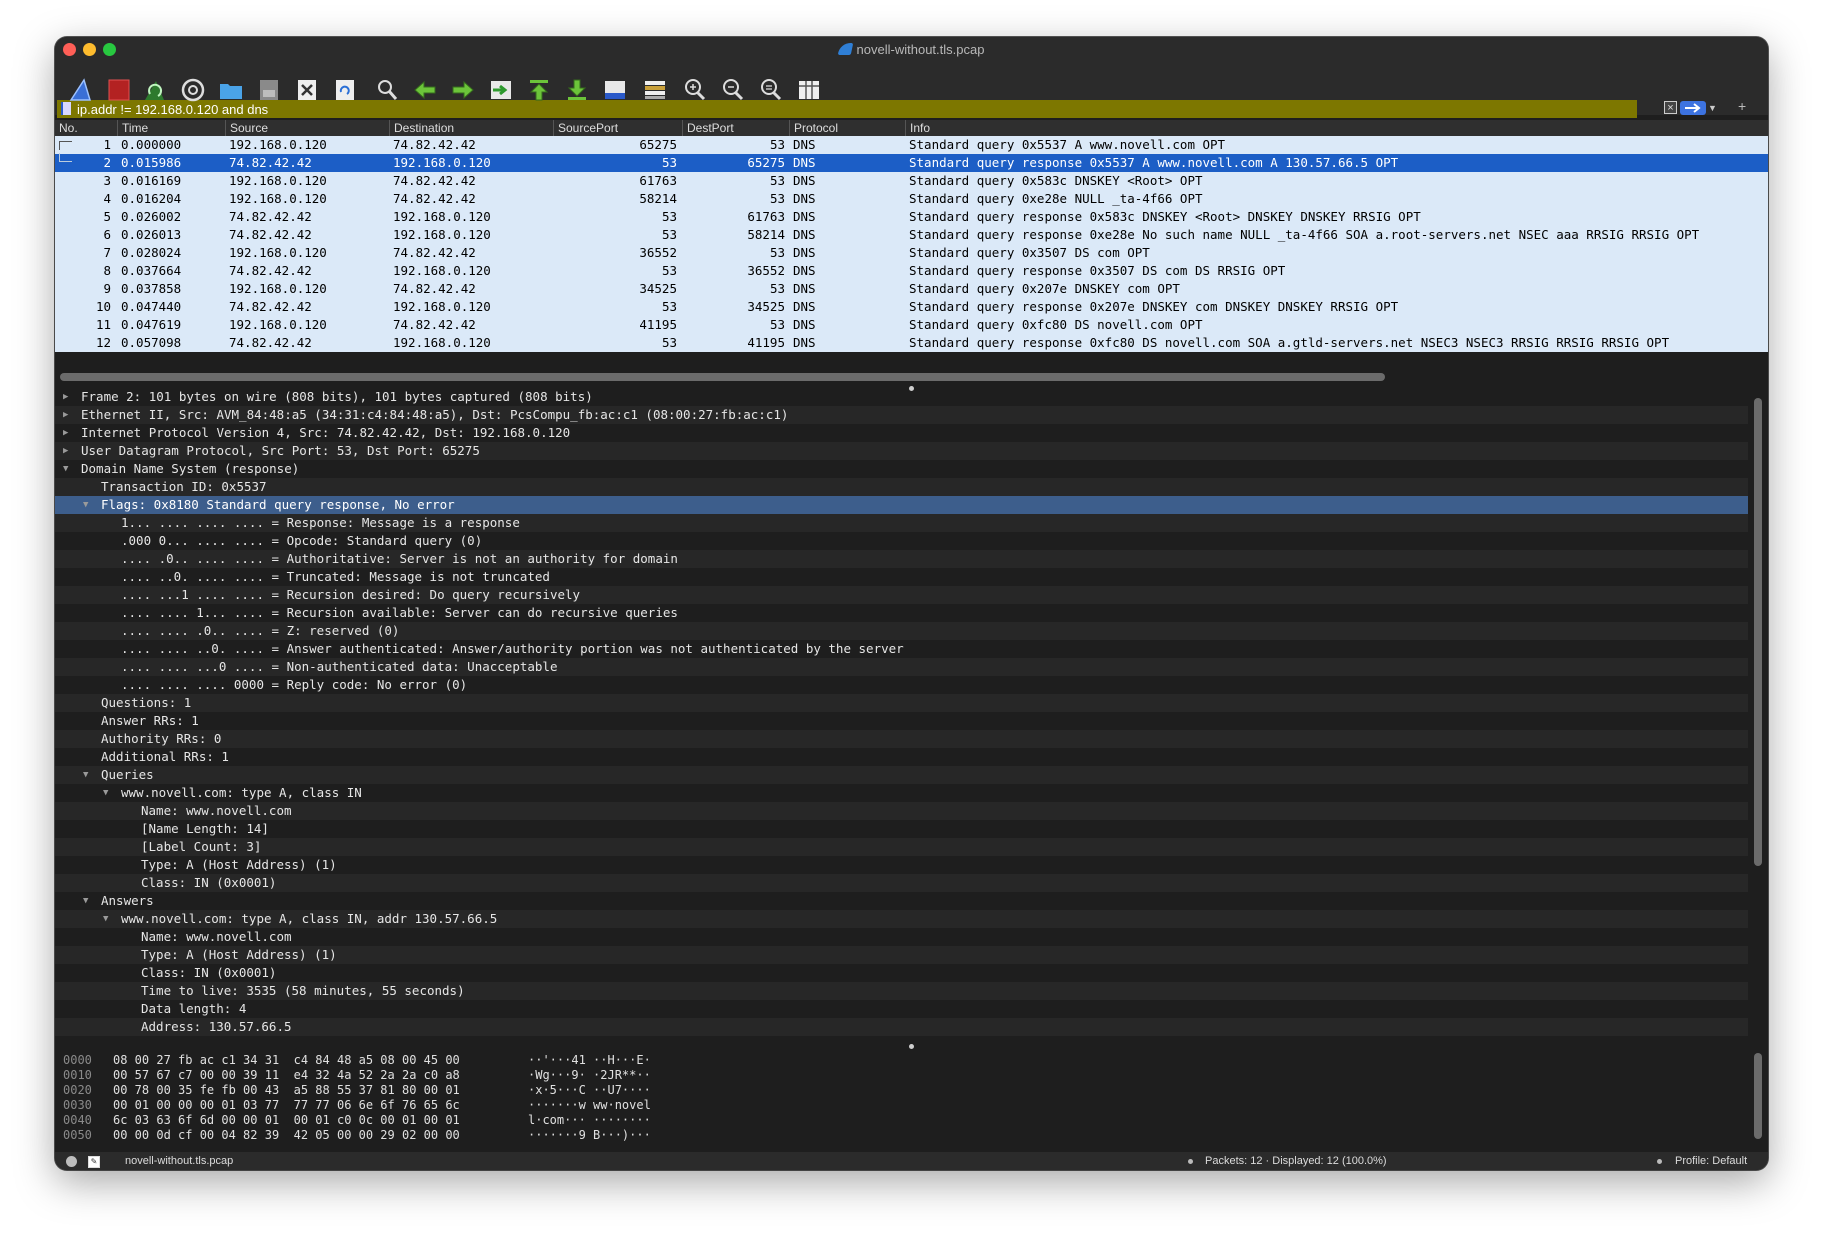 The height and width of the screenshot is (1244, 1823). What do you see at coordinates (171, 128) in the screenshot?
I see `column-header-time: Time` at bounding box center [171, 128].